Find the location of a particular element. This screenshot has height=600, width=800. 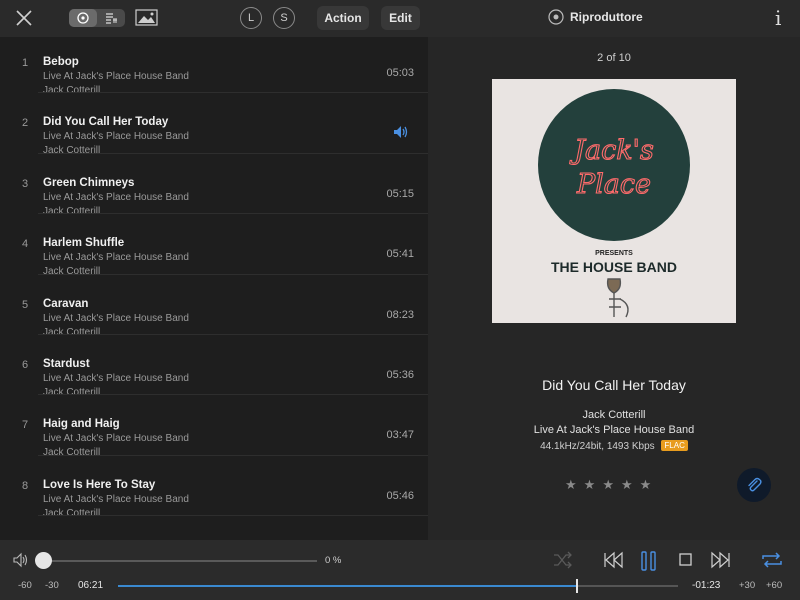

top-toolbar: L S Action Edit Riproduttore i is located at coordinates (400, 18).